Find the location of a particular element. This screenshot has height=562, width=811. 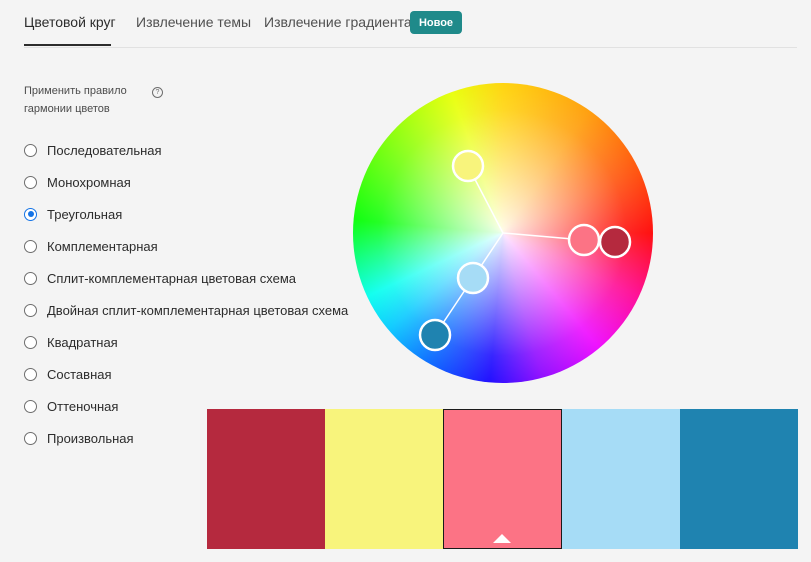

harmony-option-monochromatic: Монохромная is located at coordinates (186, 182).